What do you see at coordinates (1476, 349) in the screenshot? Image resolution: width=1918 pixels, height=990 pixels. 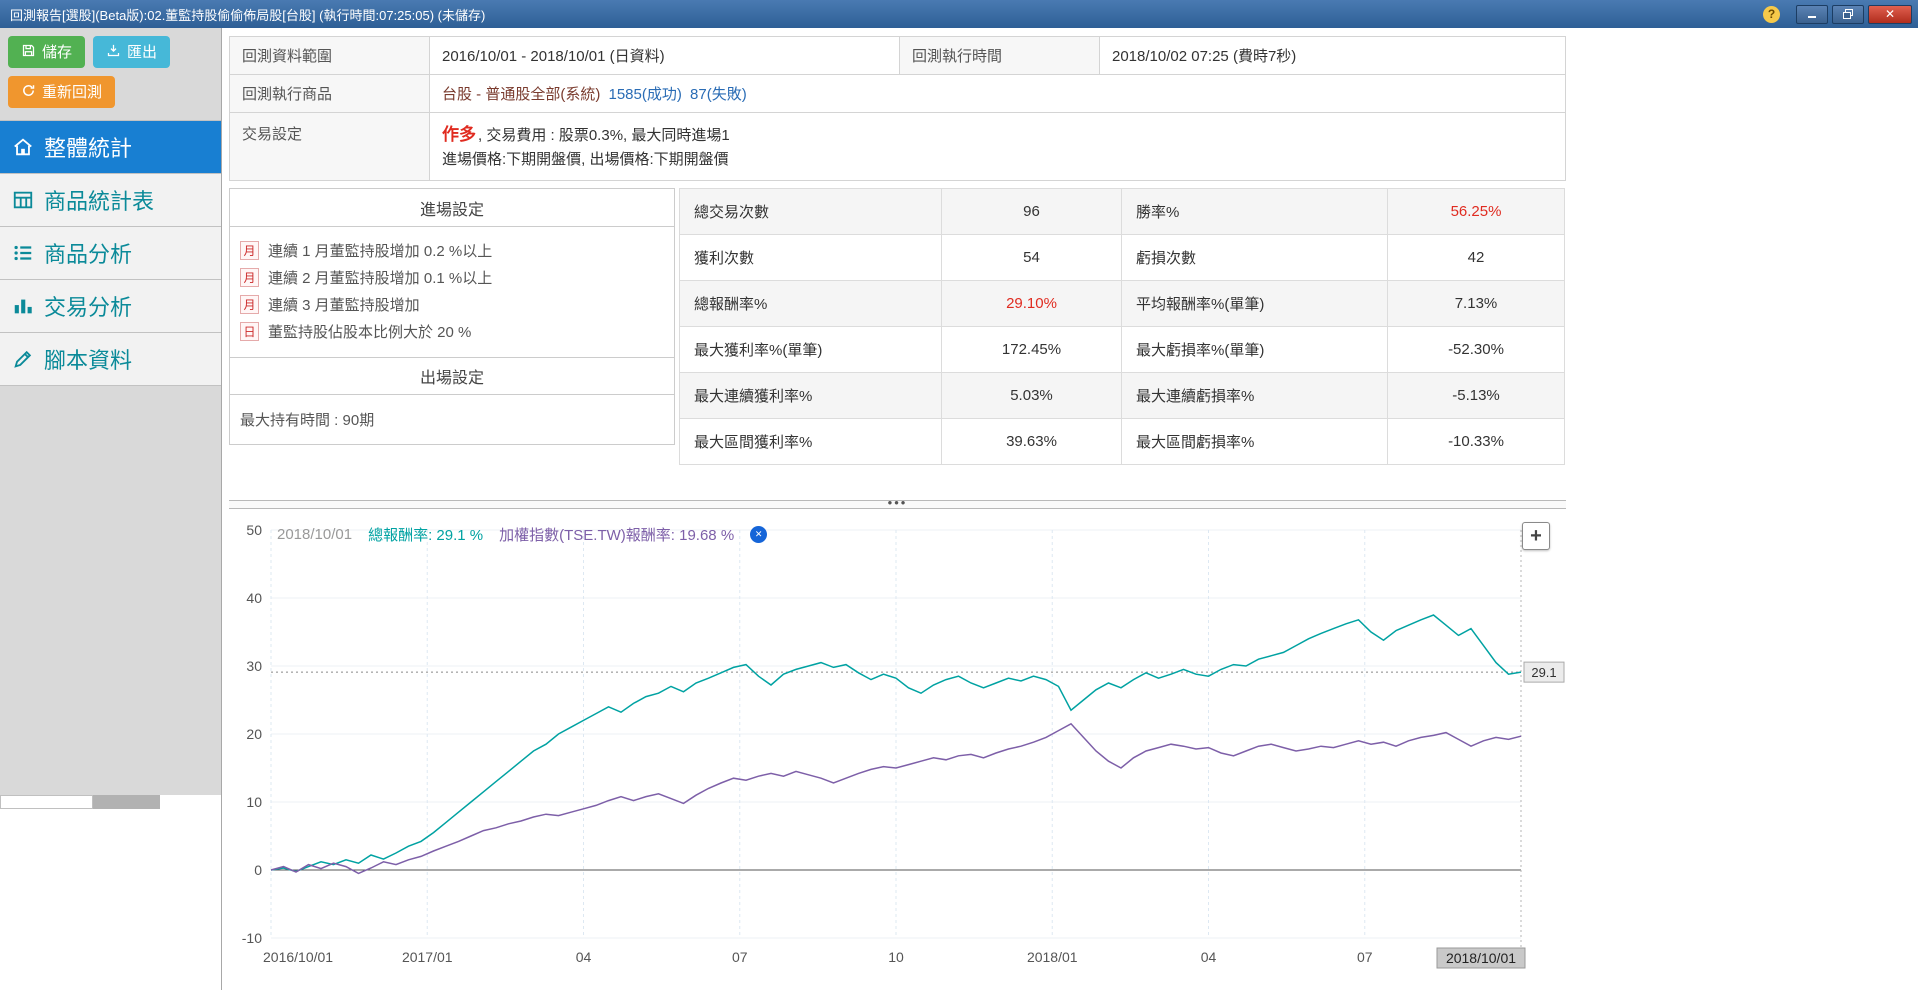 I see `stat-value: -52.30%` at bounding box center [1476, 349].